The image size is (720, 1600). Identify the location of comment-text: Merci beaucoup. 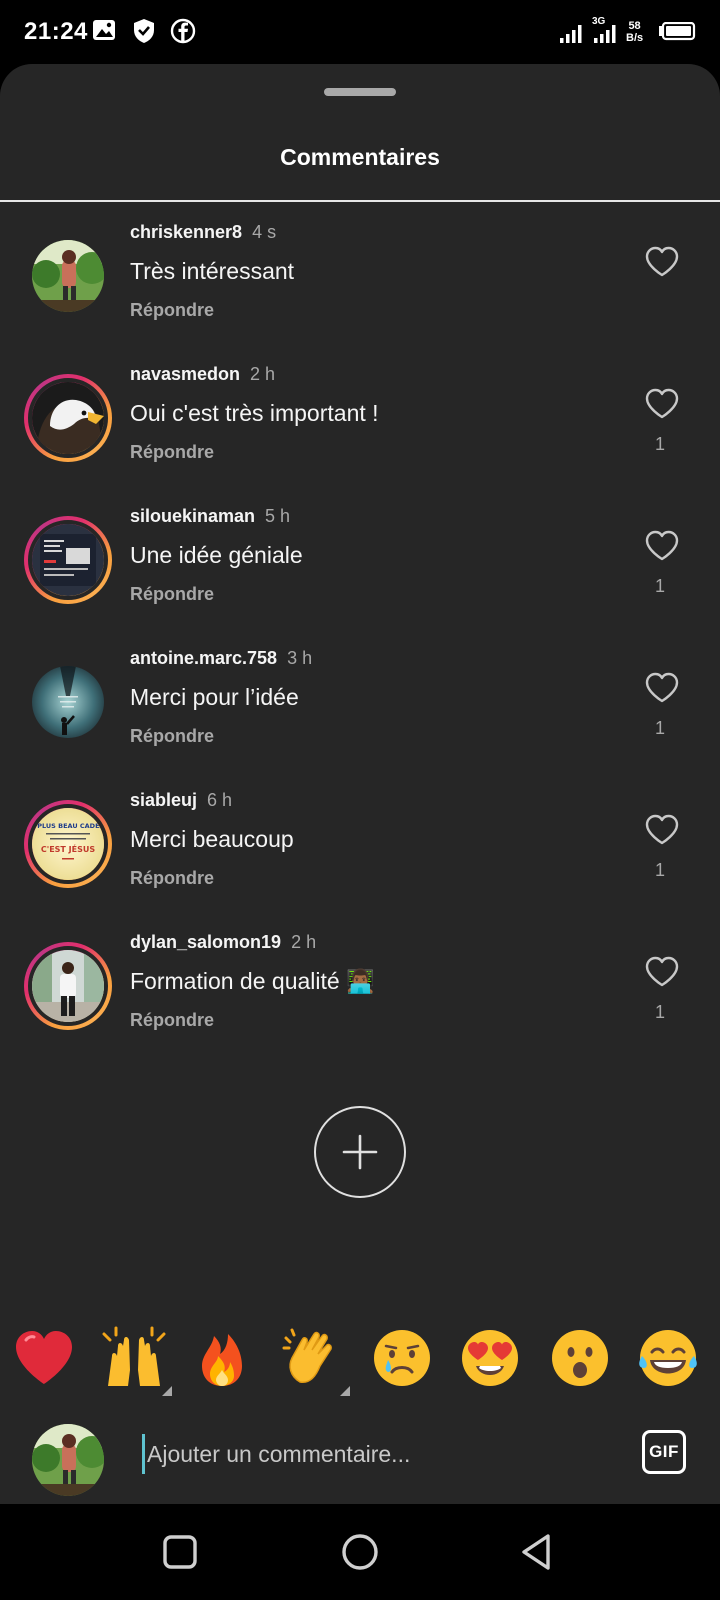
(212, 839).